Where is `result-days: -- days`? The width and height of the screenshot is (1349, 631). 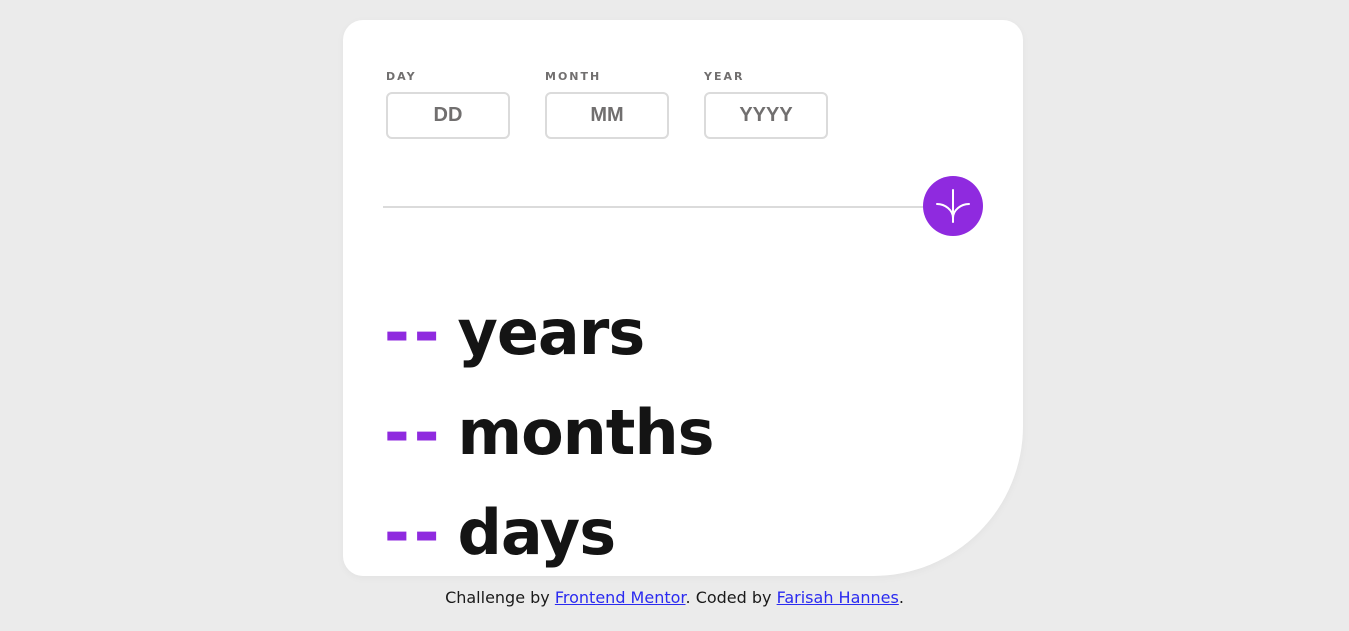 result-days: -- days is located at coordinates (549, 532).